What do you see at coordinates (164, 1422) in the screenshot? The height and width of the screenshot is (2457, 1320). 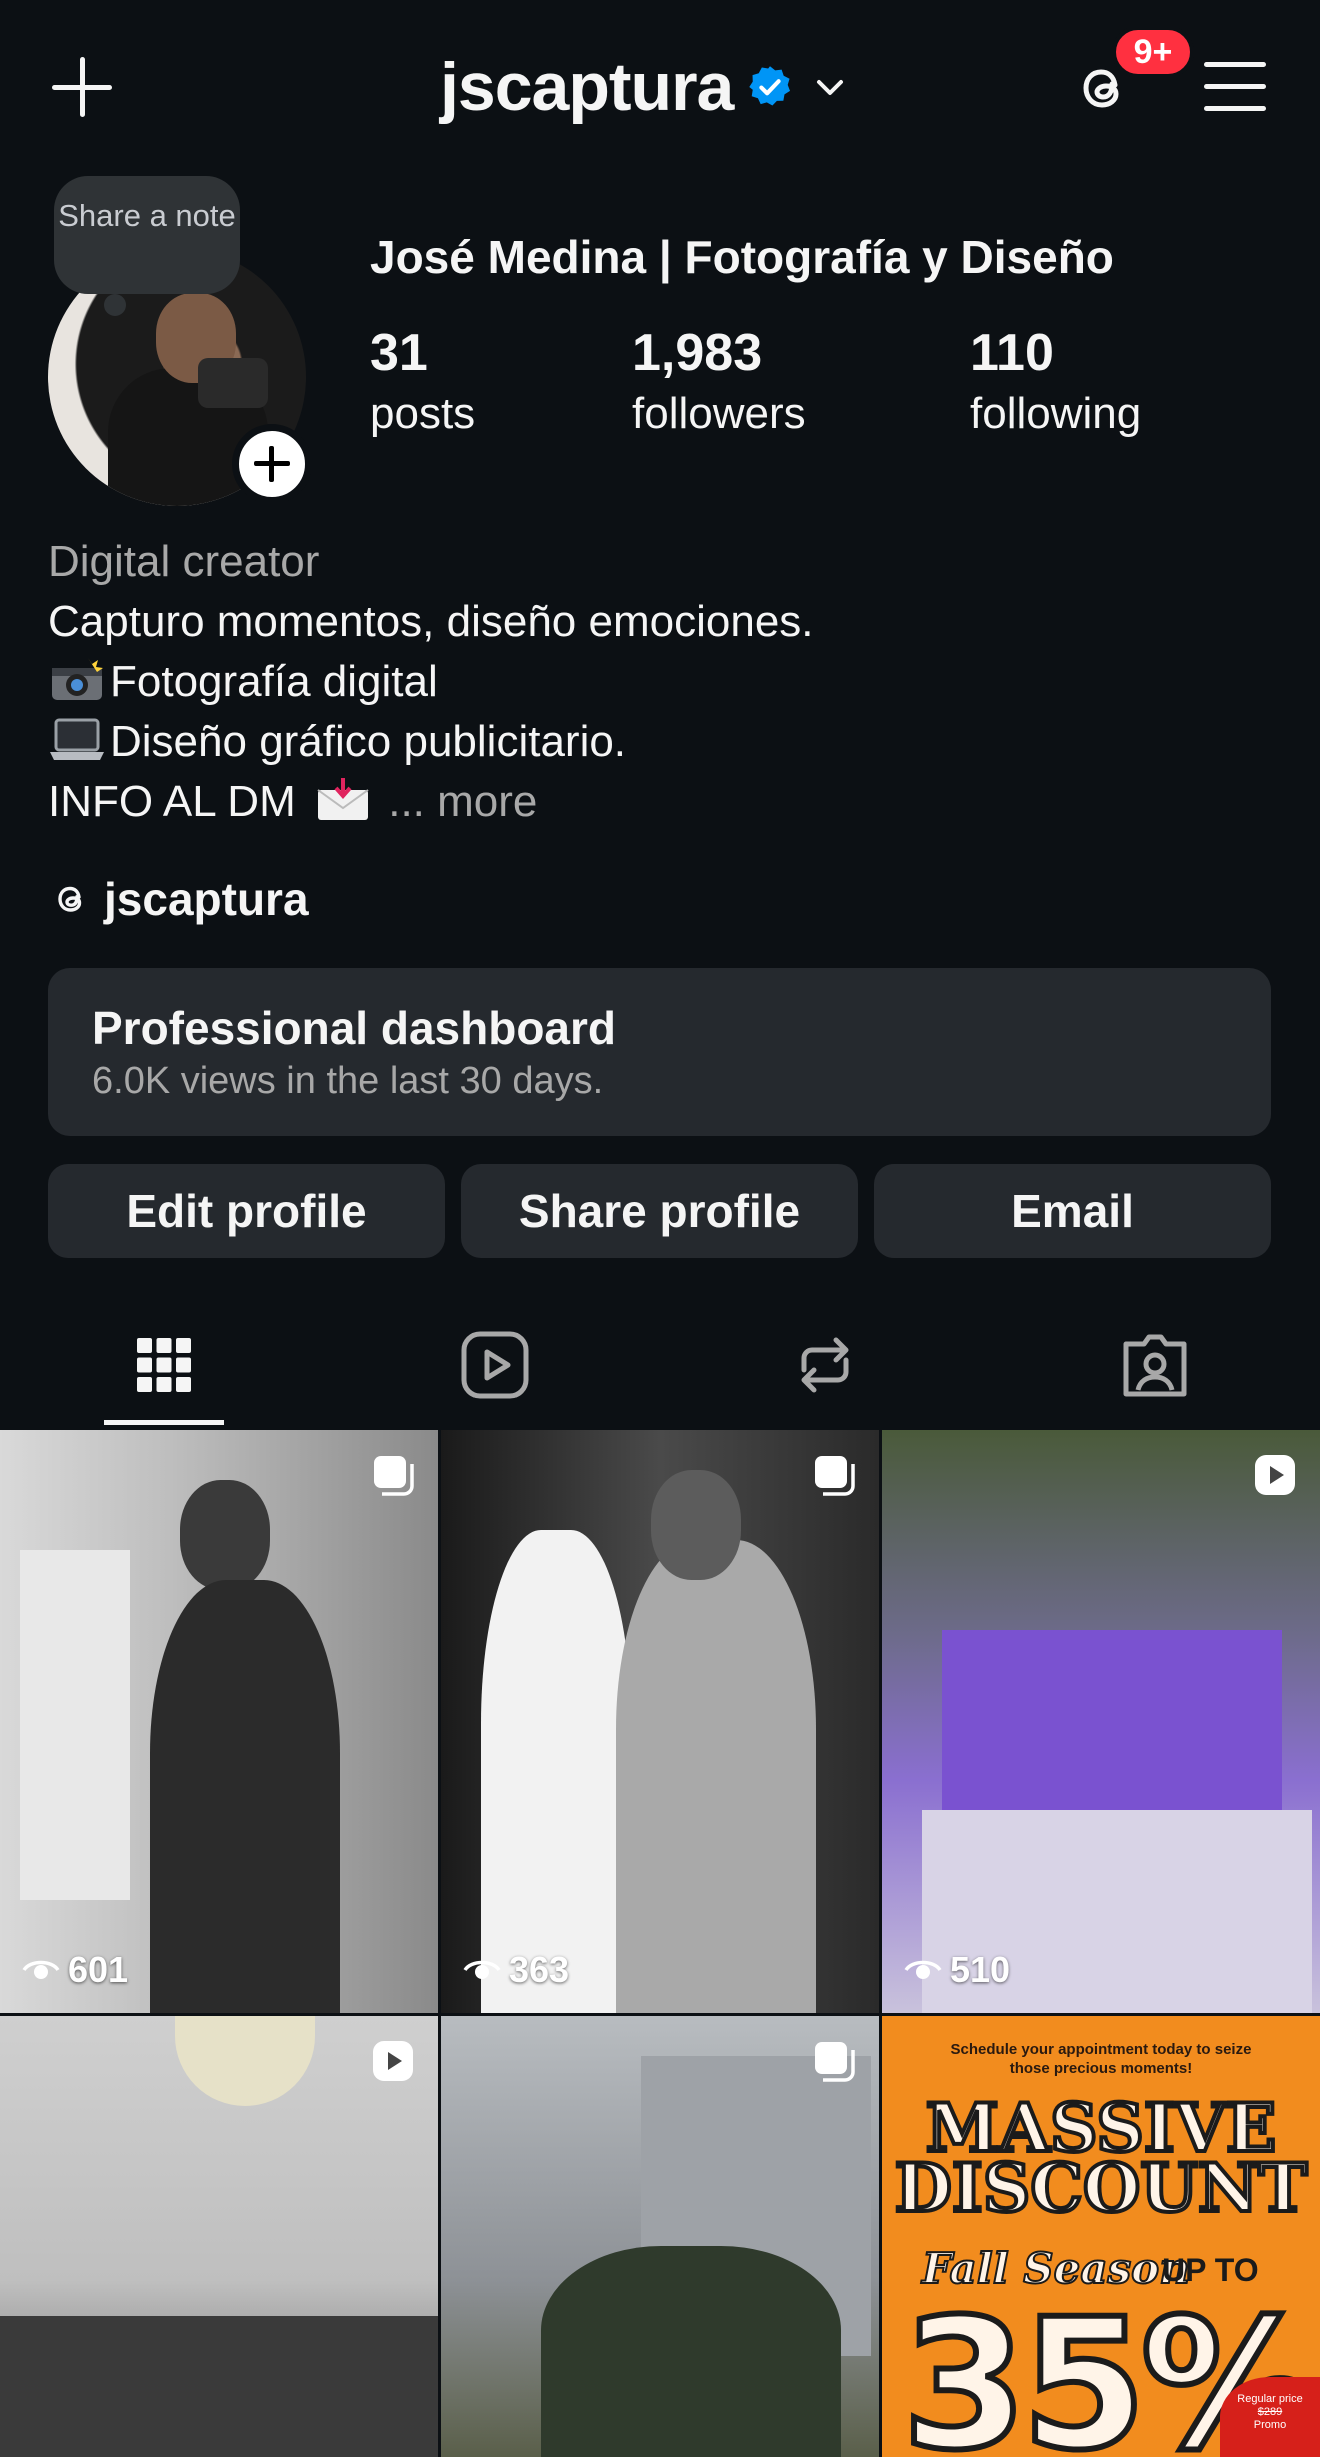 I see `active-tab-indicator` at bounding box center [164, 1422].